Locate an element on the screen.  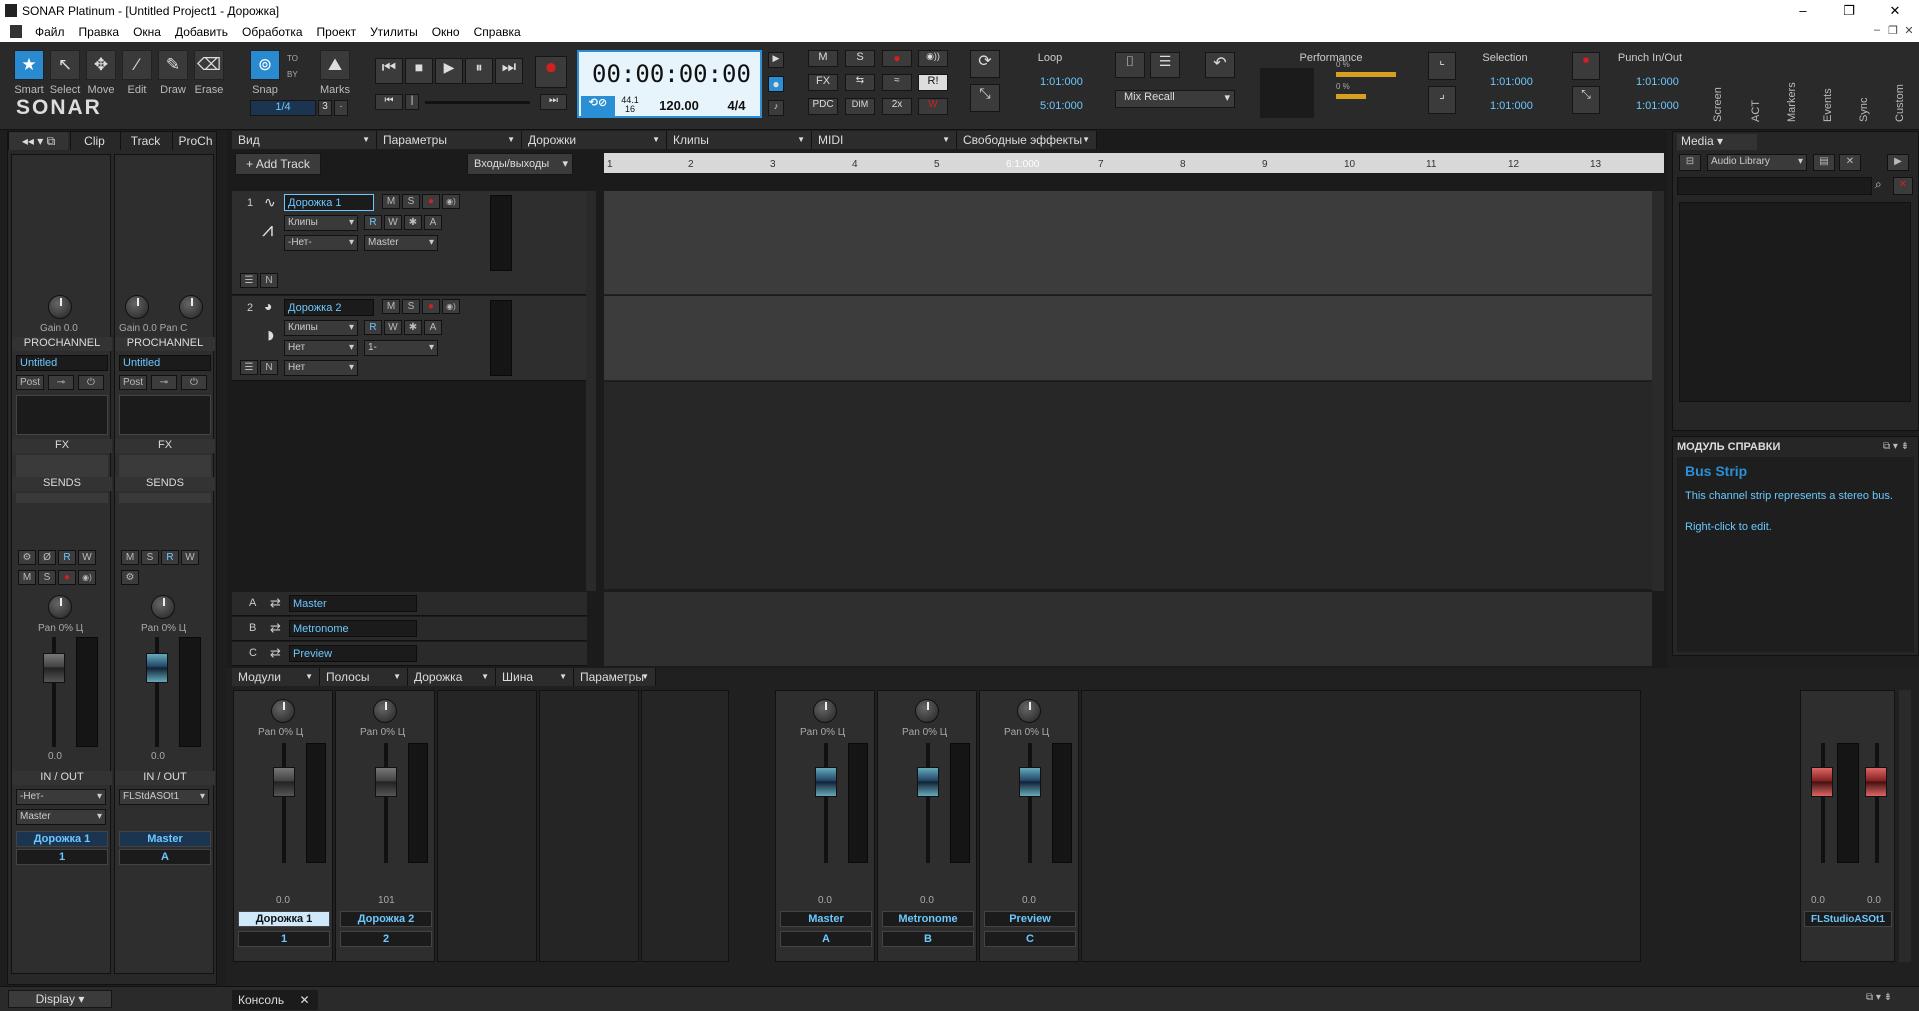
global-arm-button: ● is located at coordinates (897, 58).